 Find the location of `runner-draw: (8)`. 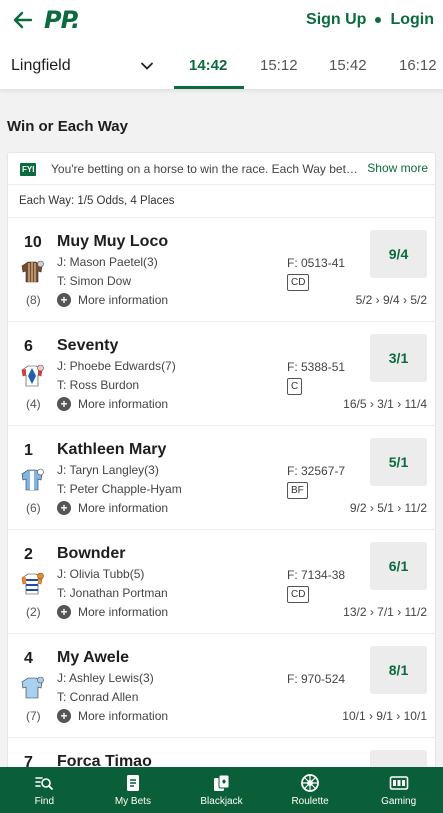

runner-draw: (8) is located at coordinates (33, 300).